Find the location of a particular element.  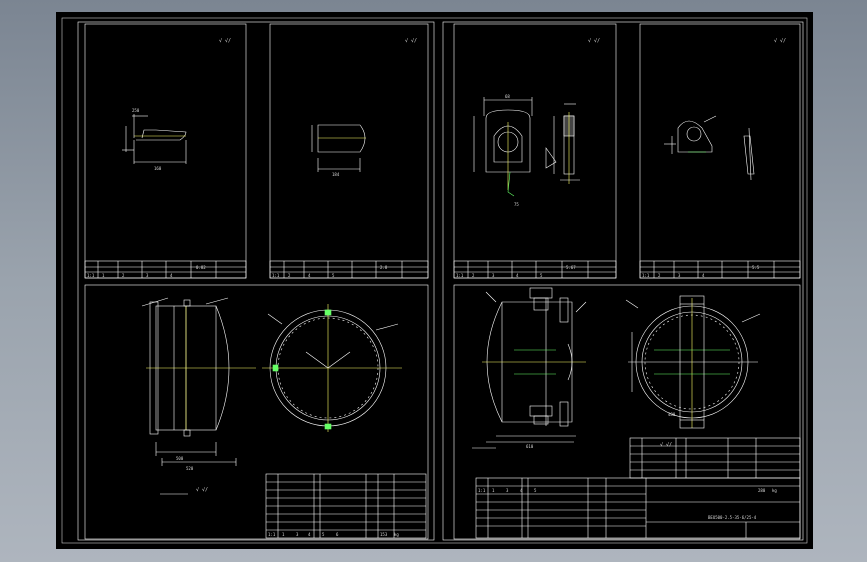

sheet-2-weight: 2.8 is located at coordinates (384, 267).